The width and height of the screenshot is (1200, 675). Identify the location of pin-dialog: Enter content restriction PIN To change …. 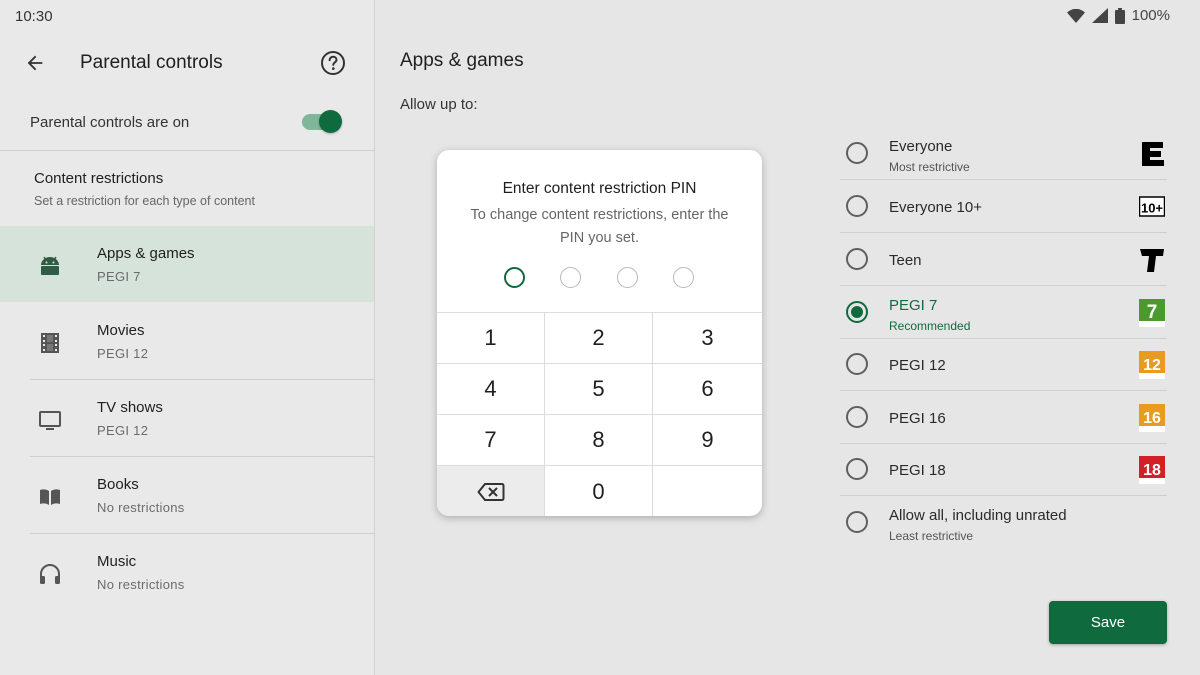
(599, 333).